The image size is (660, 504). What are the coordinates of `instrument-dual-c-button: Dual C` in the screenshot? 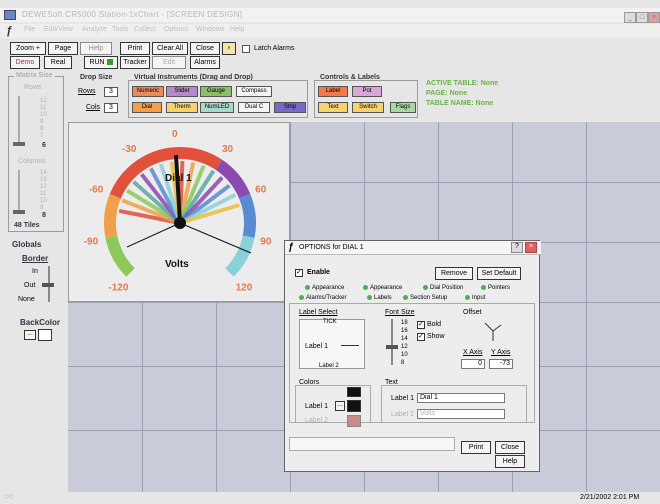 It's located at (254, 107).